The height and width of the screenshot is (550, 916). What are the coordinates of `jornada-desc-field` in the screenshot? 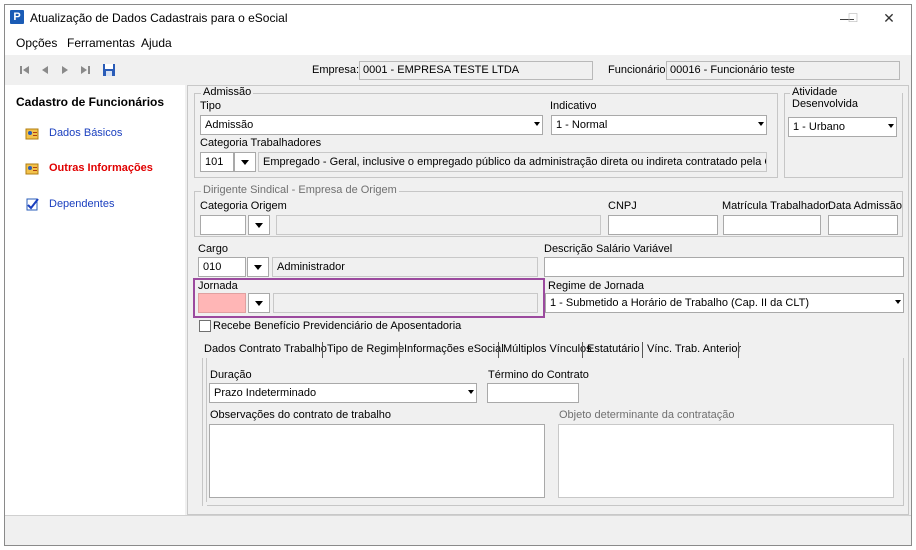 It's located at (405, 303).